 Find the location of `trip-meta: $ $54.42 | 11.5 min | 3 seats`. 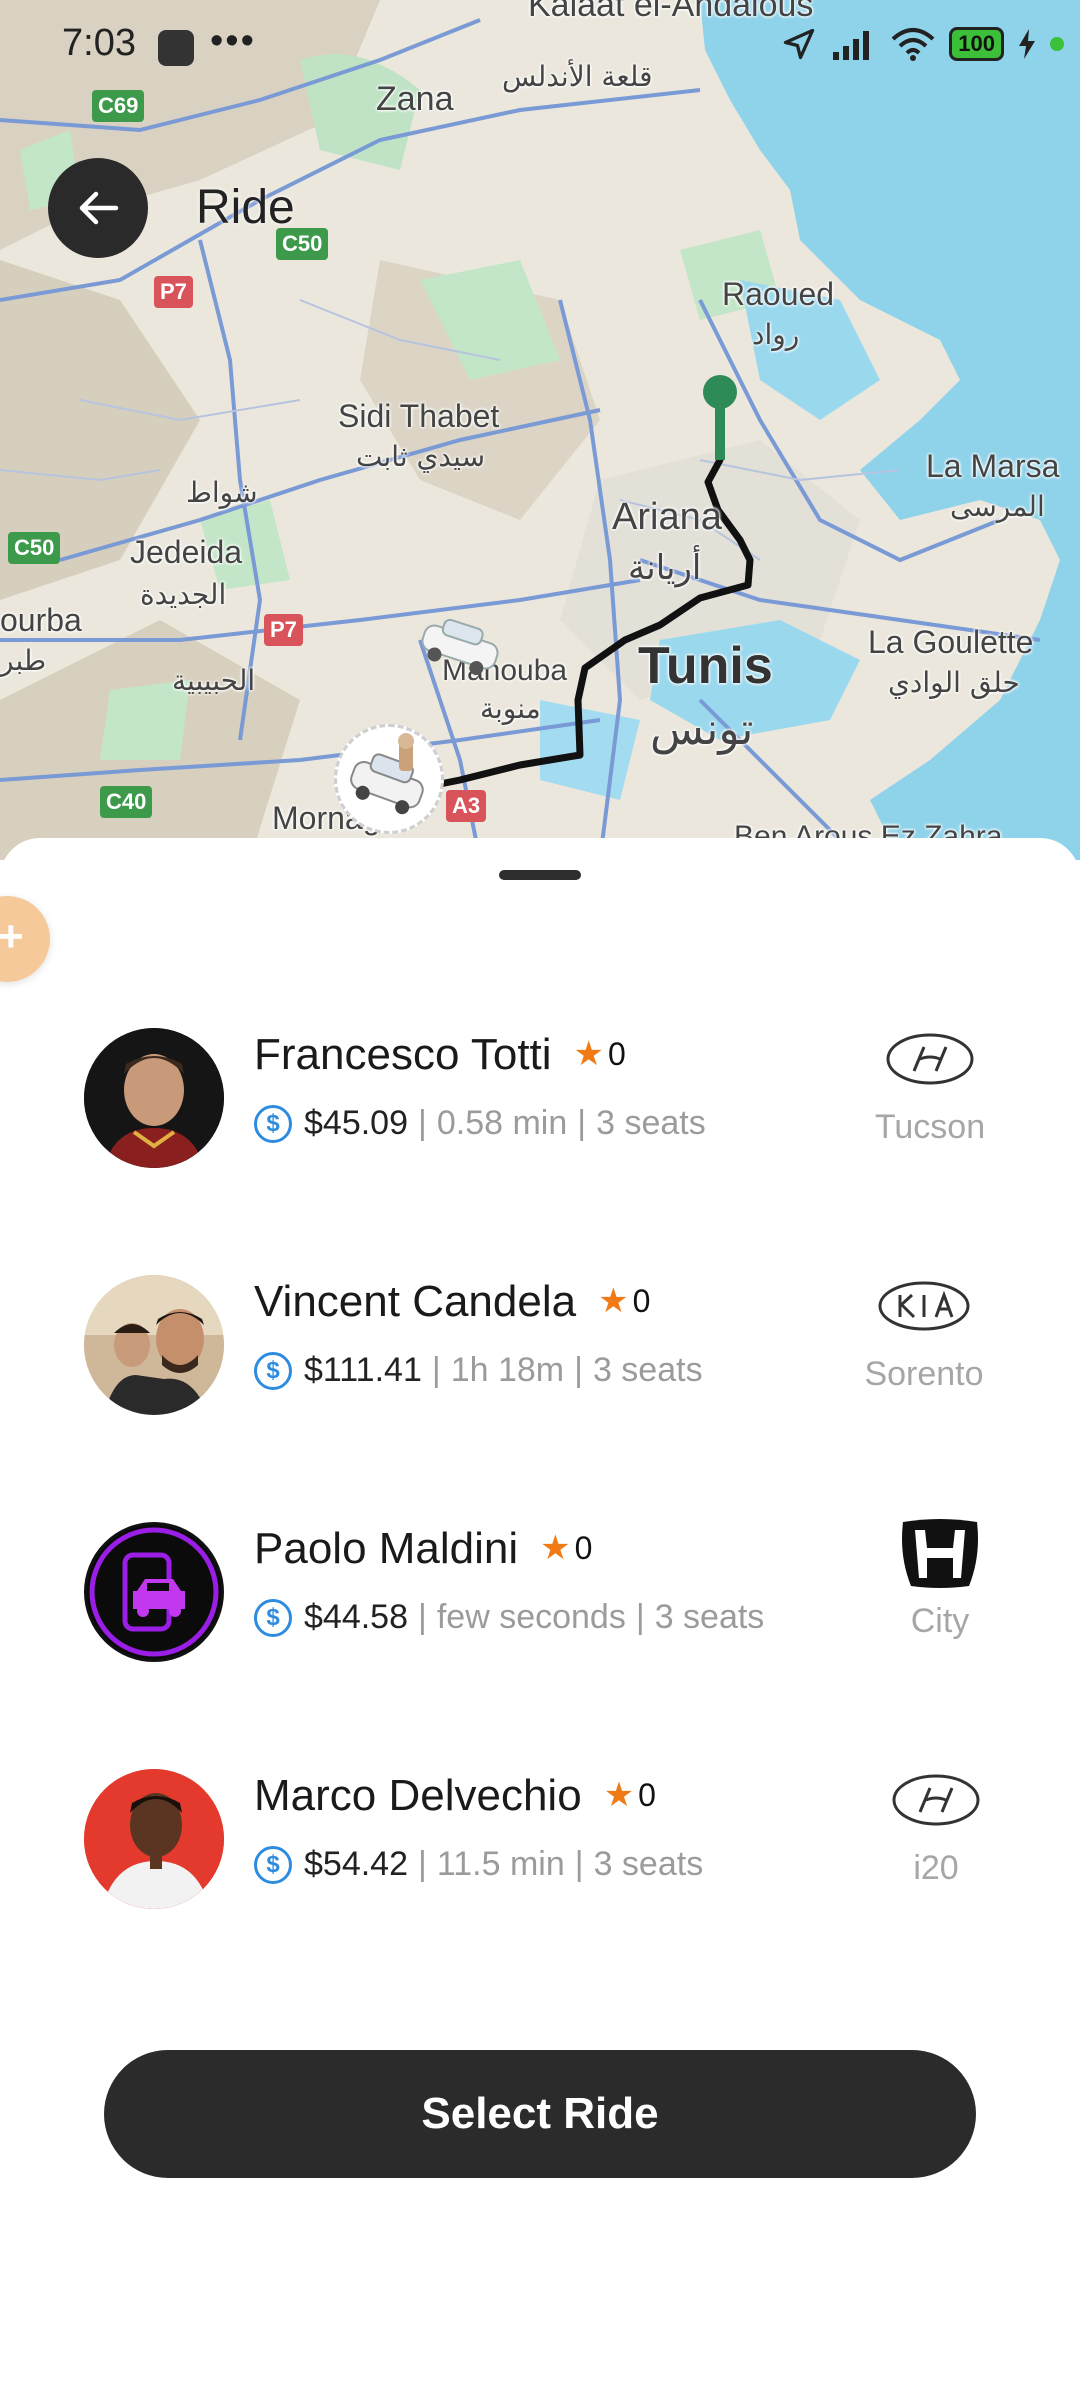

trip-meta: $ $54.42 | 11.5 min | 3 seats is located at coordinates (478, 1864).